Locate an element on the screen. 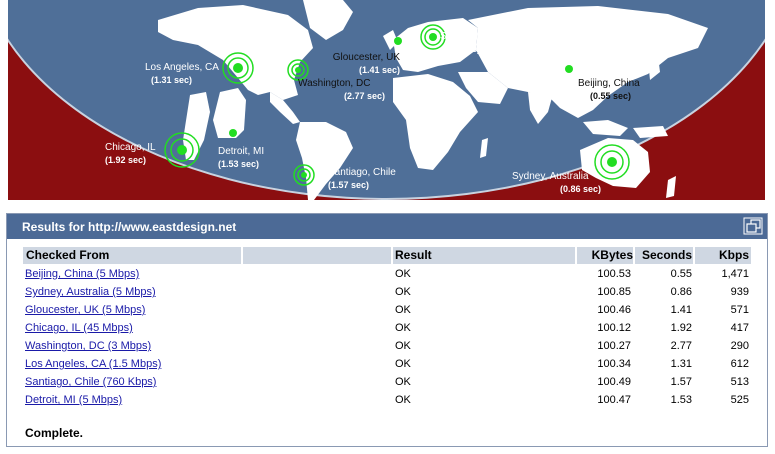 This screenshot has width=775, height=454. kbytes-cell: 100.34 is located at coordinates (614, 364).